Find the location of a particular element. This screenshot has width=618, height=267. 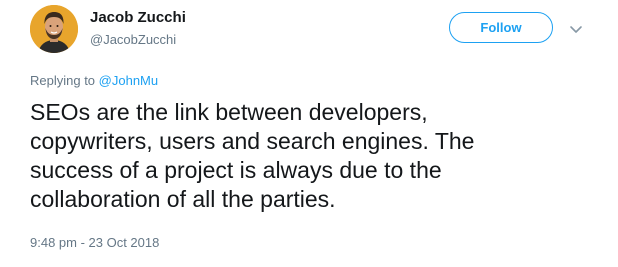

profile-photo-icon is located at coordinates (54, 29).